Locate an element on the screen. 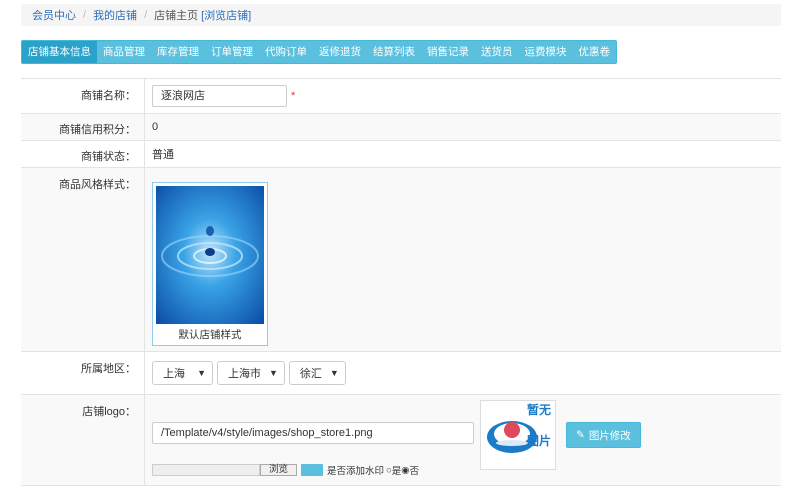 Image resolution: width=800 pixels, height=486 pixels. placeholder-text-2: 图片 is located at coordinates (538, 441).